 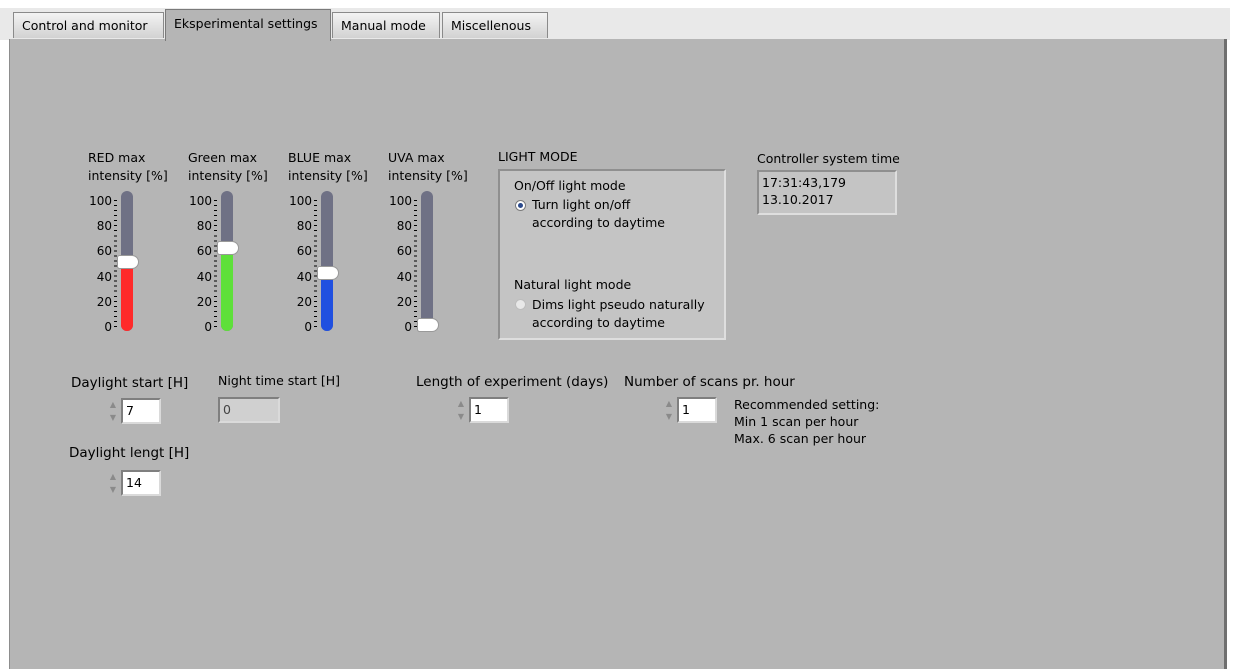 What do you see at coordinates (495, 25) in the screenshot?
I see `tab-miscellenous: Miscellenous` at bounding box center [495, 25].